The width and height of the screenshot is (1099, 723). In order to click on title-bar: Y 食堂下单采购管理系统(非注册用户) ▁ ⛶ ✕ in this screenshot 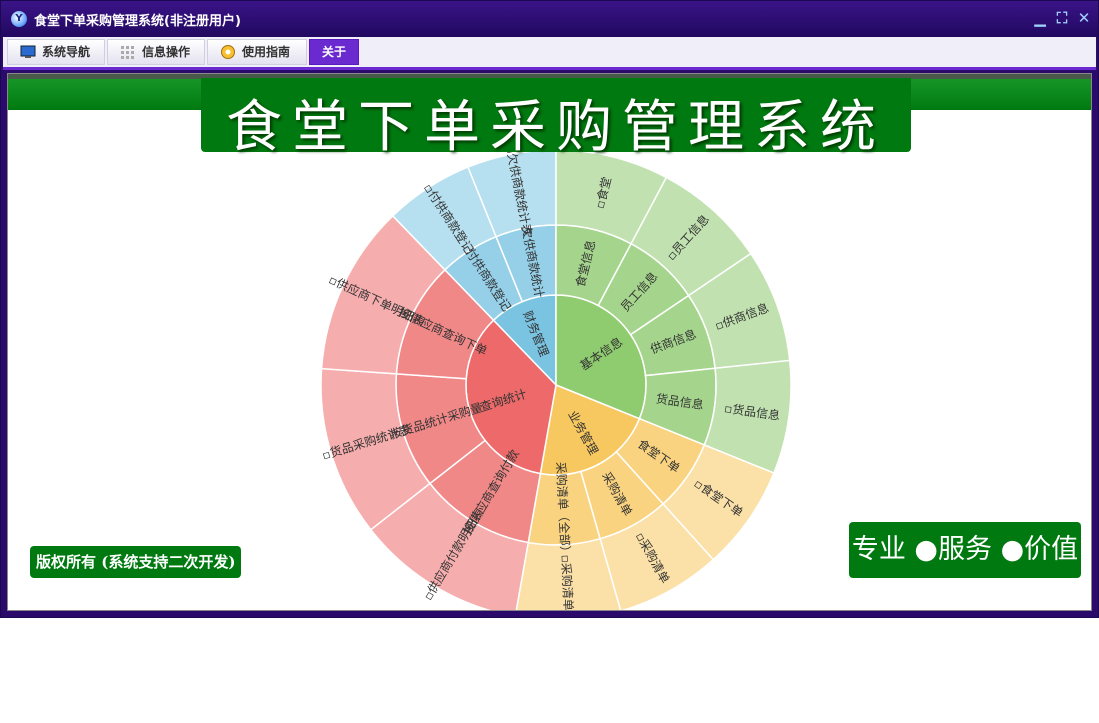, I will do `click(549, 19)`.